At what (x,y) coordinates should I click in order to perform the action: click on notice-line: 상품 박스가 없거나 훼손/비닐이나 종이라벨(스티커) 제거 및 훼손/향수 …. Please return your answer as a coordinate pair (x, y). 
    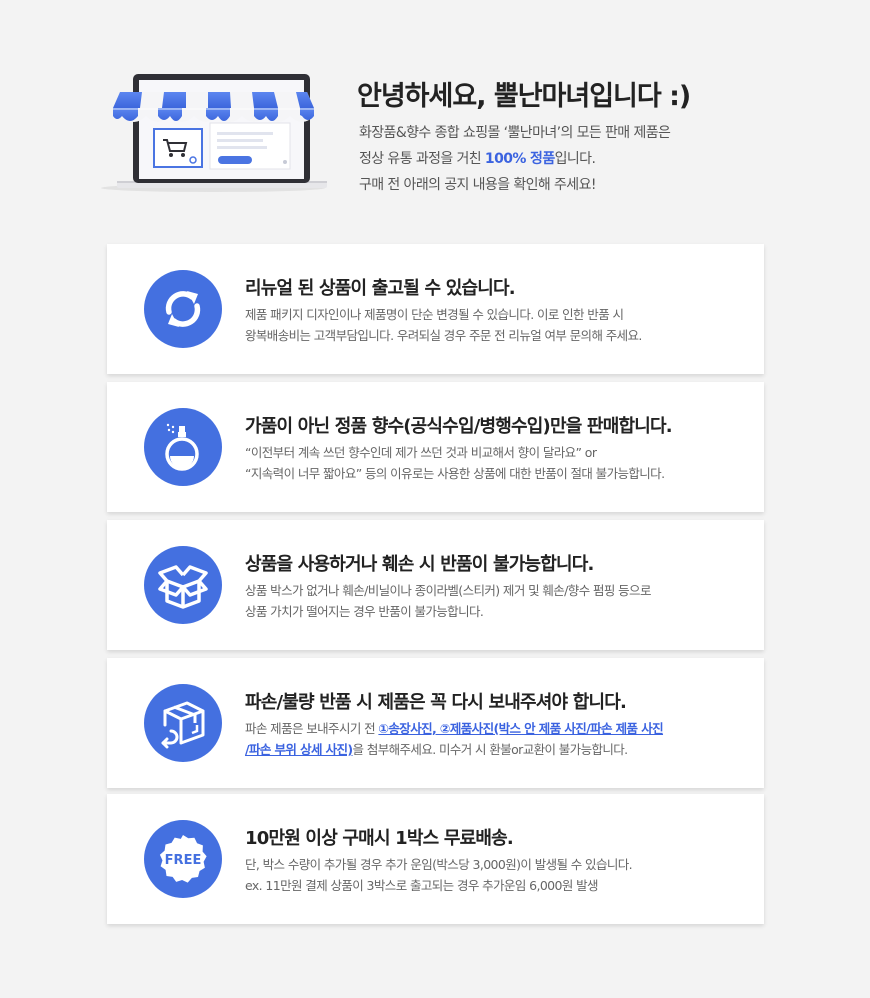
    Looking at the image, I should click on (448, 590).